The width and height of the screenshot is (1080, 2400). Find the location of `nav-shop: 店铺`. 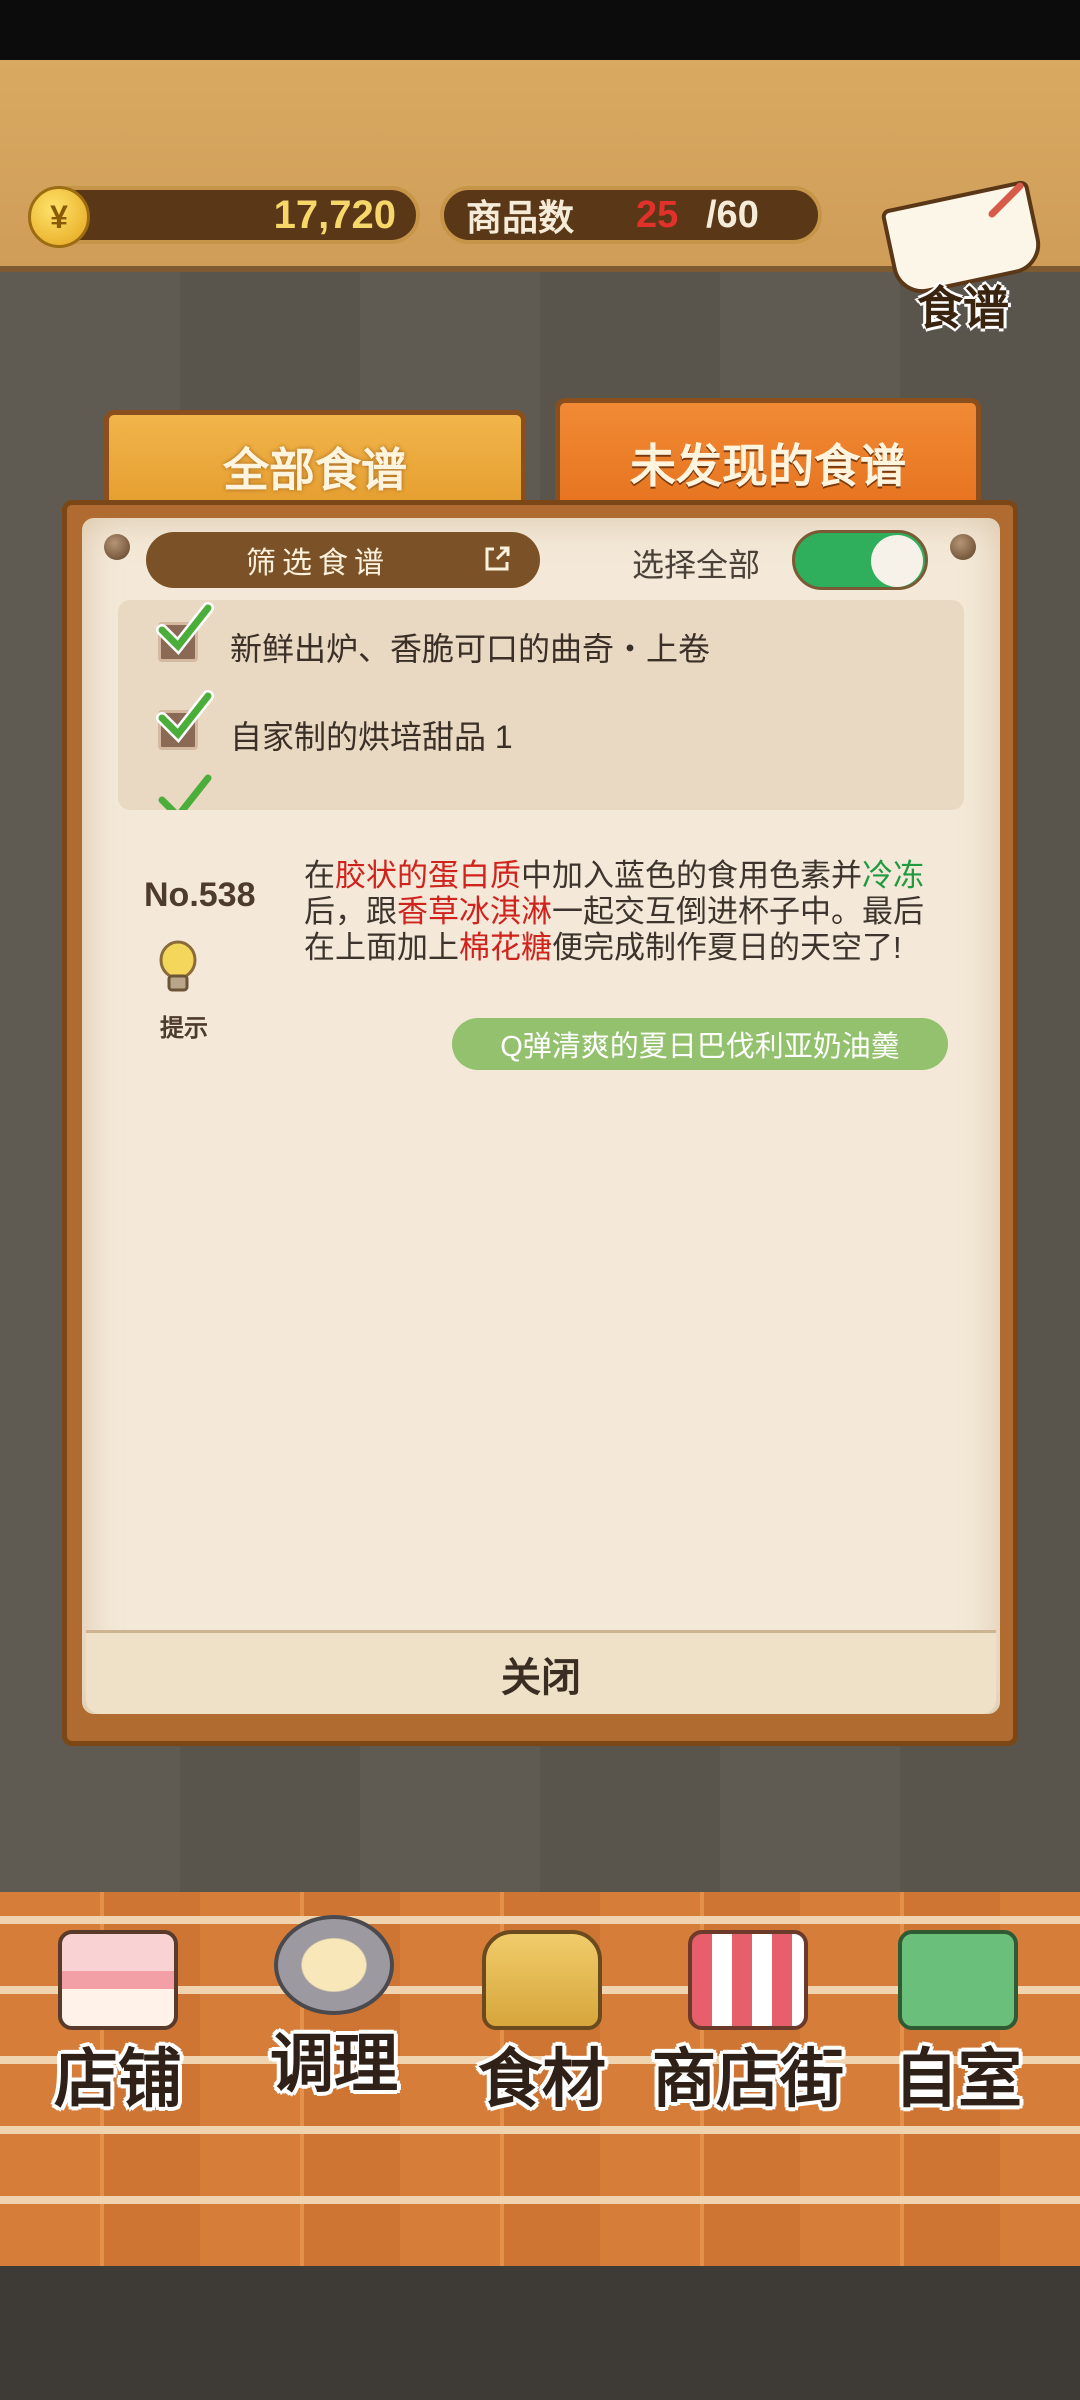

nav-shop: 店铺 is located at coordinates (118, 2020).